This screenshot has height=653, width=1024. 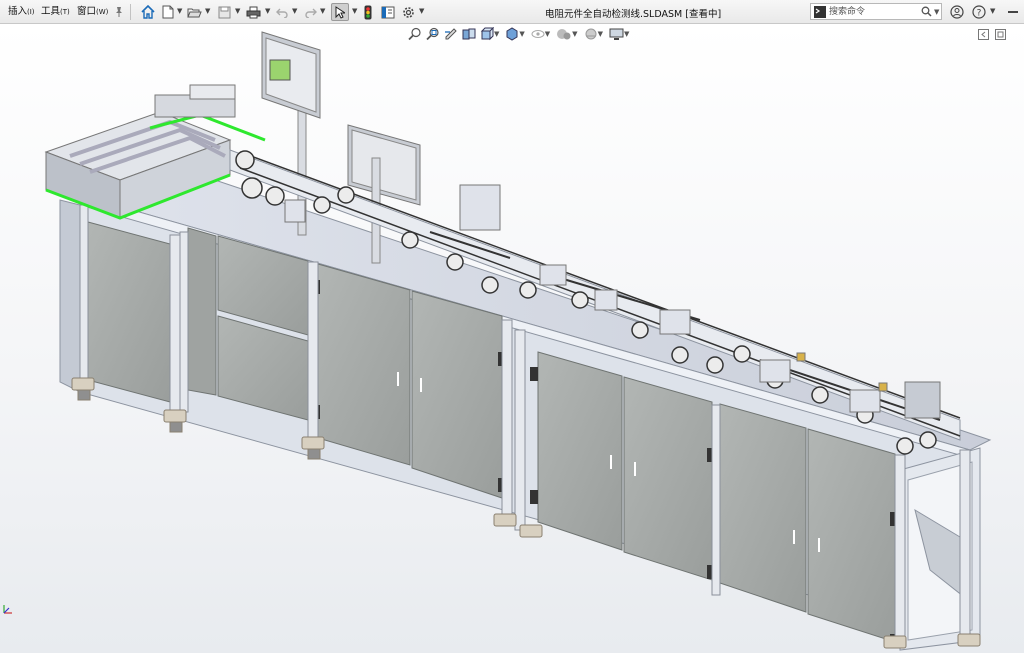 I want to click on open-folder-icon, so click(x=194, y=12).